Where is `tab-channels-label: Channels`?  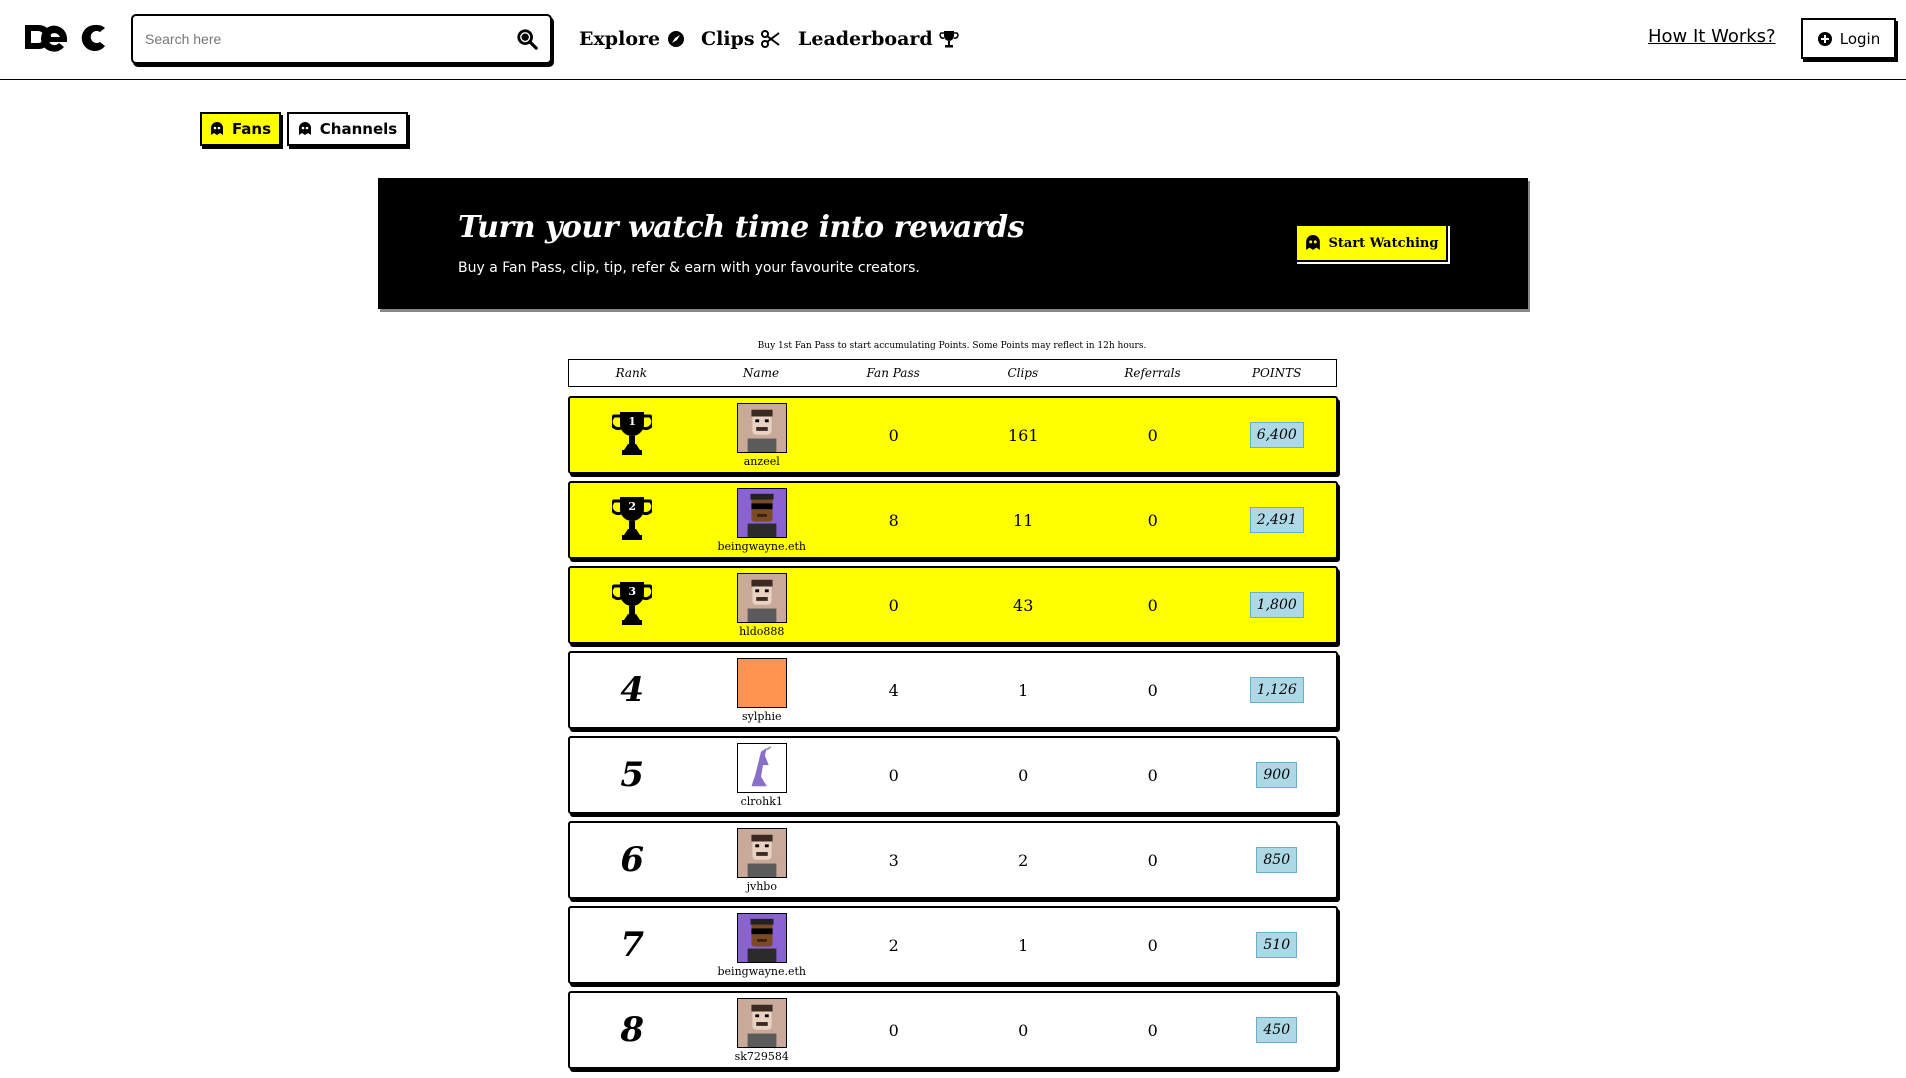 tab-channels-label: Channels is located at coordinates (358, 129).